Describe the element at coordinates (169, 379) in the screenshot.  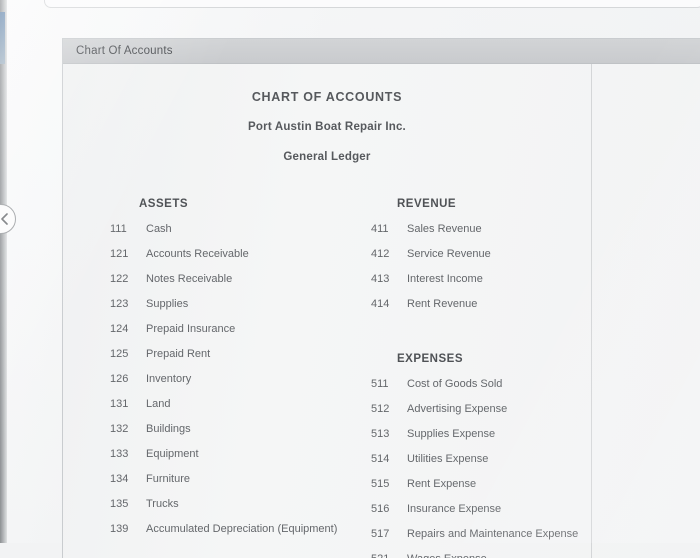
I see `account-name: Inventory` at that location.